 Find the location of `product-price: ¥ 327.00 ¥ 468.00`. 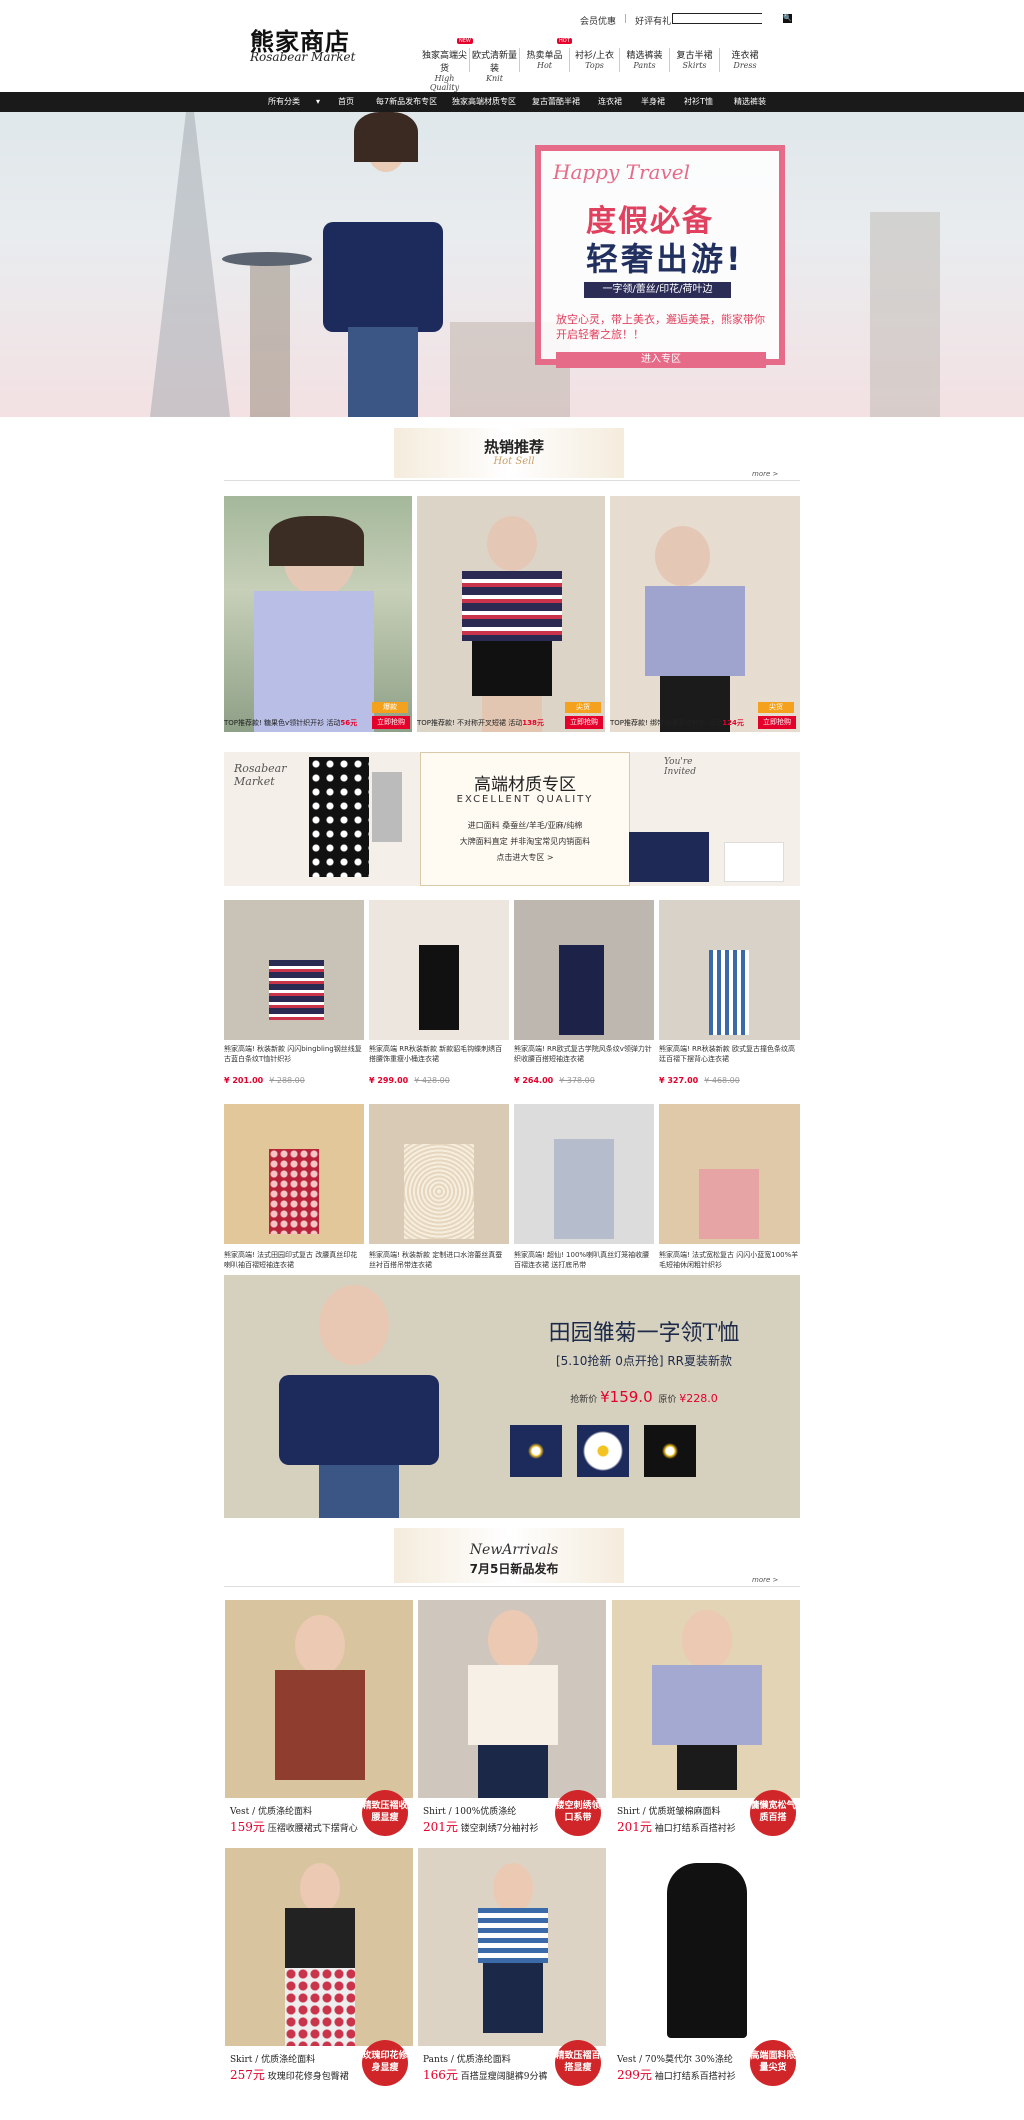

product-price: ¥ 327.00 ¥ 468.00 is located at coordinates (699, 1080).